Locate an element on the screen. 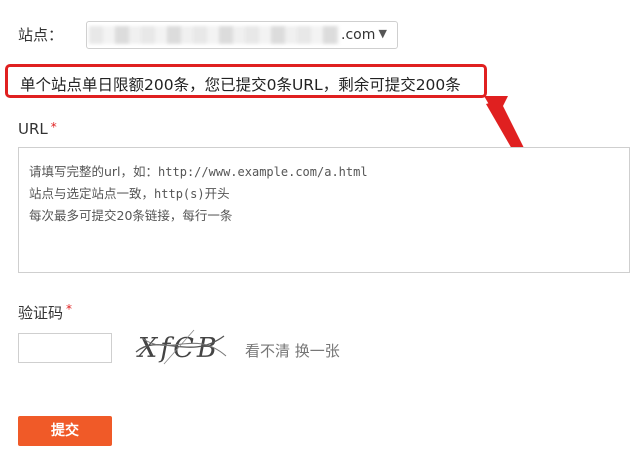  captcha-refresh-link: 看不清 换一张 is located at coordinates (292, 350).